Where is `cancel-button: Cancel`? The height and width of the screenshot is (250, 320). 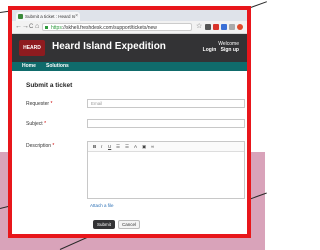
cancel-button: Cancel is located at coordinates (129, 224).